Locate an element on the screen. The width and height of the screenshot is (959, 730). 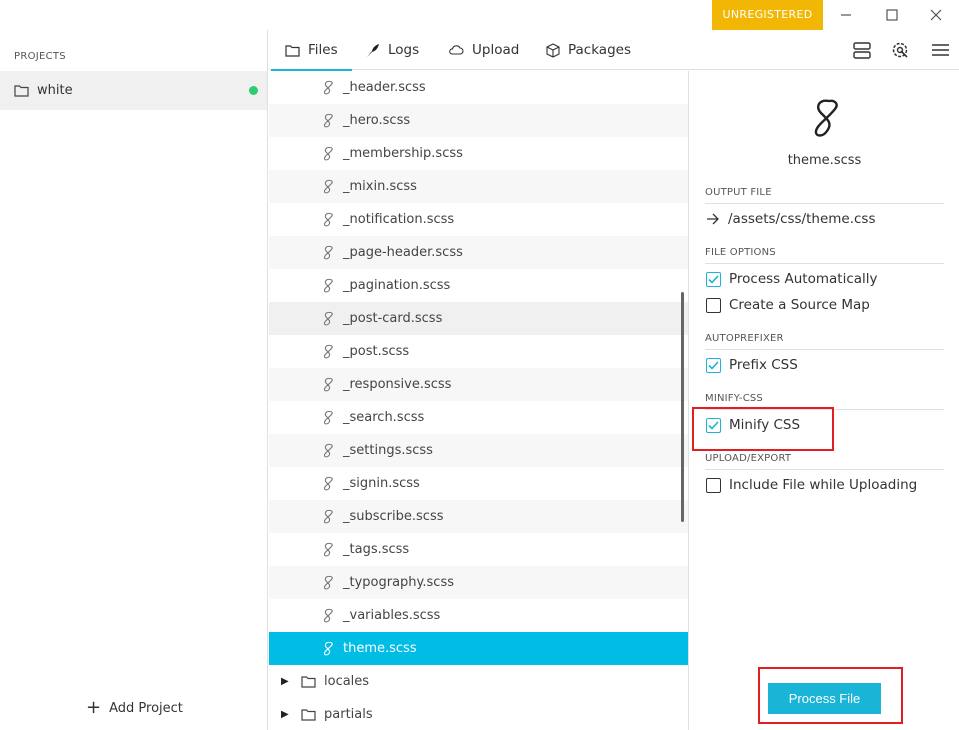
file-row: _typography.scss is located at coordinates (478, 582).